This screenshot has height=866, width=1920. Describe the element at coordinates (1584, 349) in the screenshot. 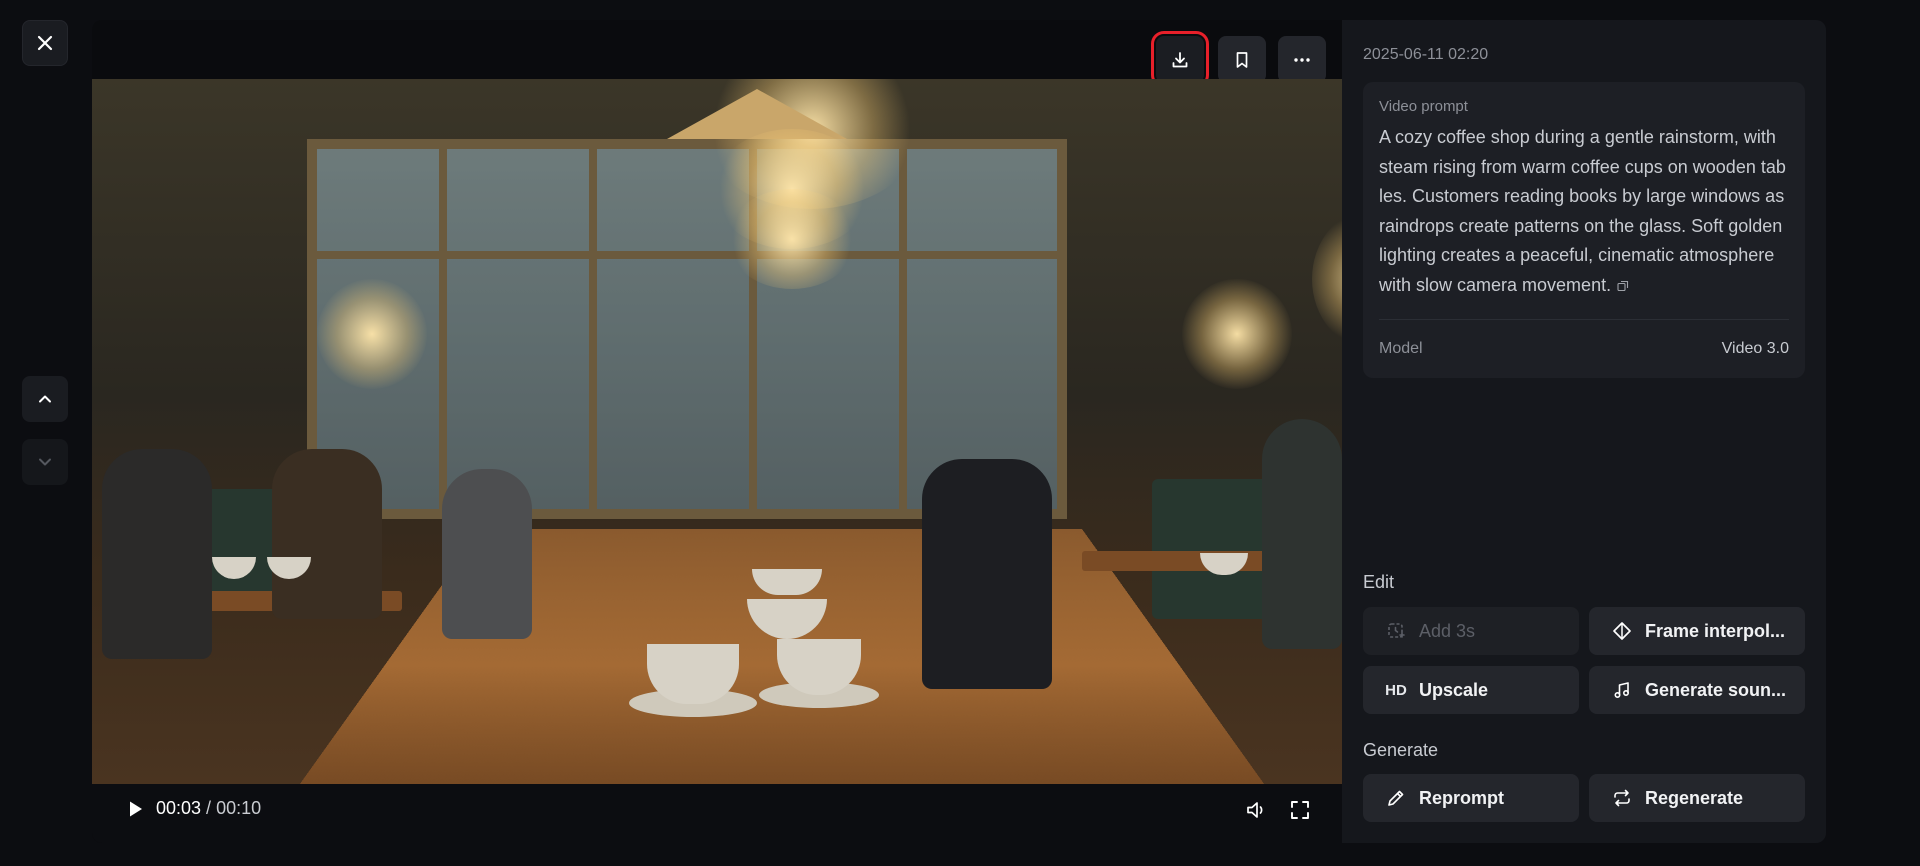

I see `model-row: Model Video 3.0` at that location.